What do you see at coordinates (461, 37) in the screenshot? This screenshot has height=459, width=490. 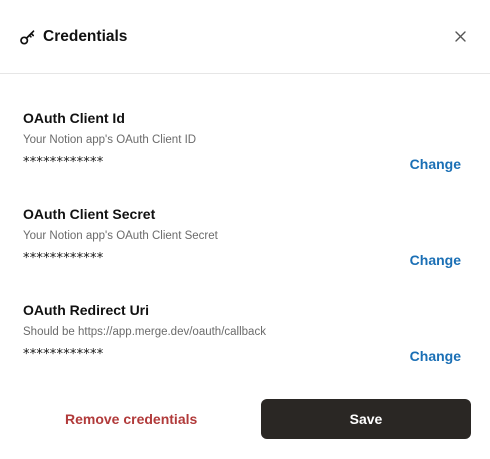 I see `close-icon` at bounding box center [461, 37].